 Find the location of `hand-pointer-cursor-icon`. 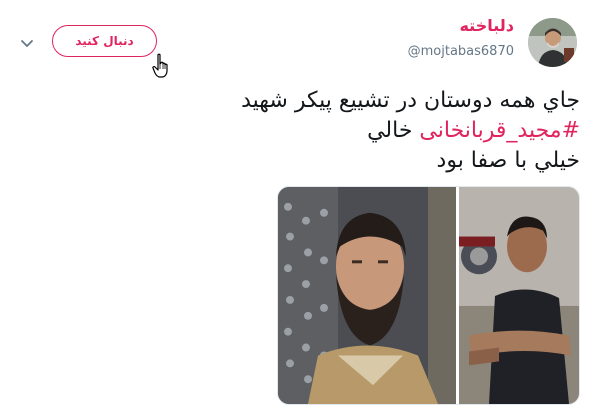

hand-pointer-cursor-icon is located at coordinates (160, 65).